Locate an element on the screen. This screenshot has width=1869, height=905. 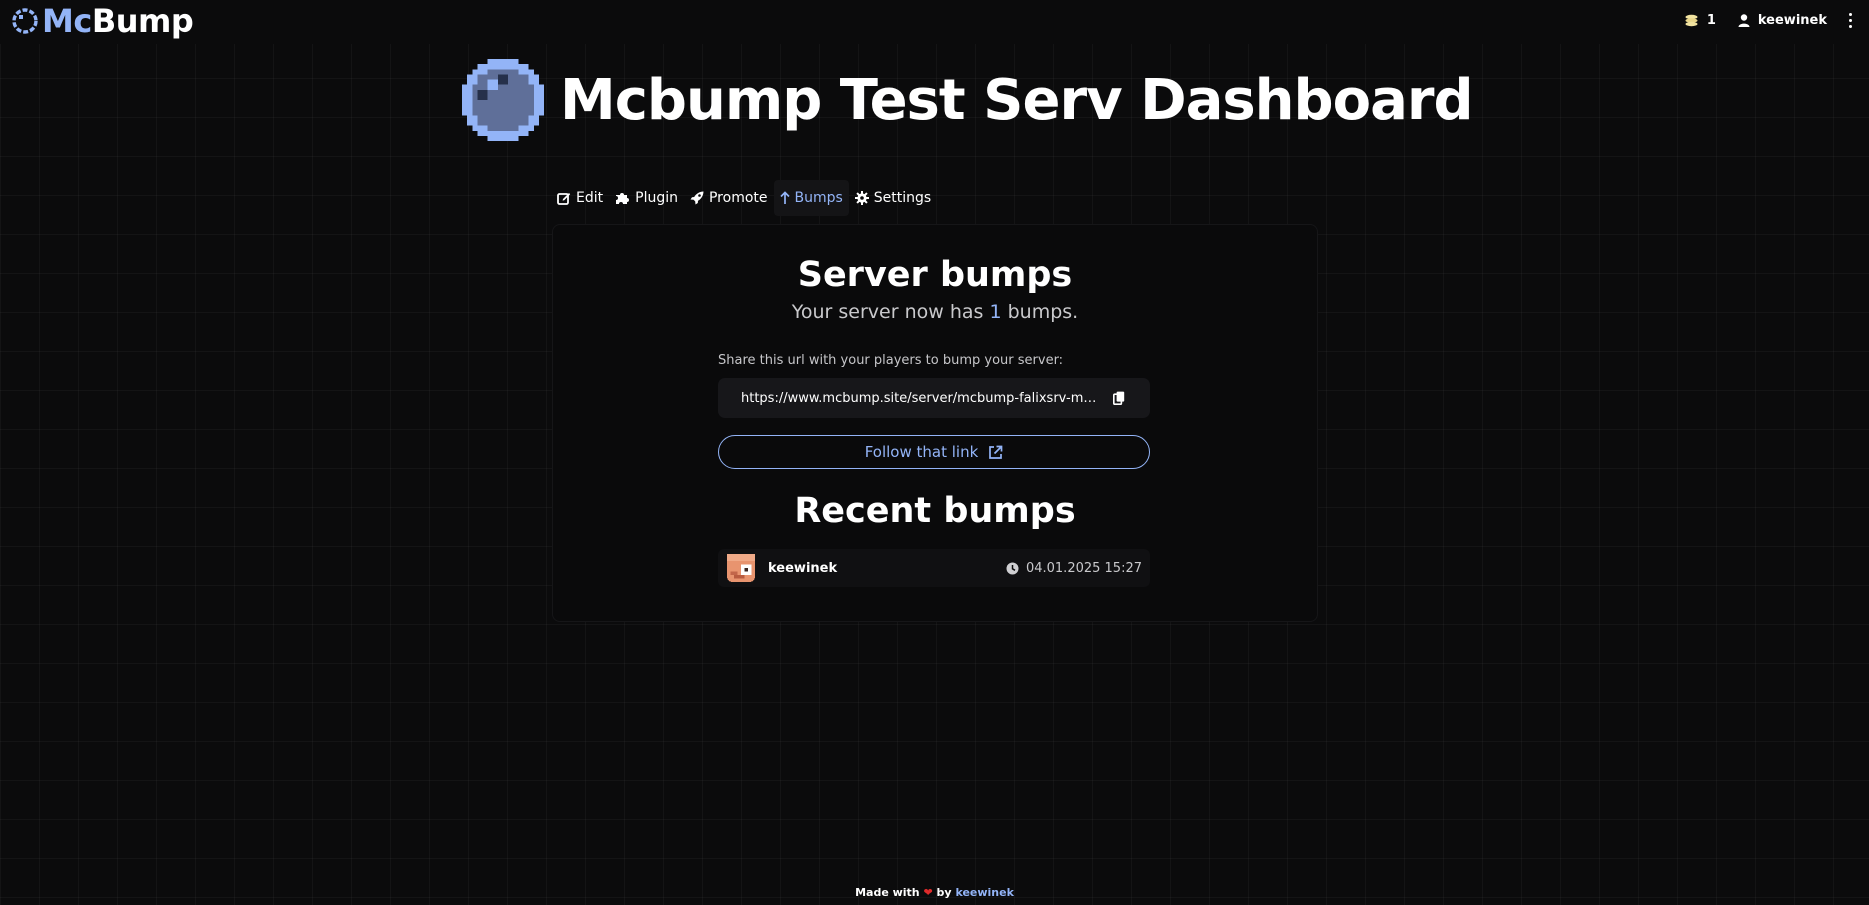
tab-plugin: Plugin is located at coordinates (646, 198).